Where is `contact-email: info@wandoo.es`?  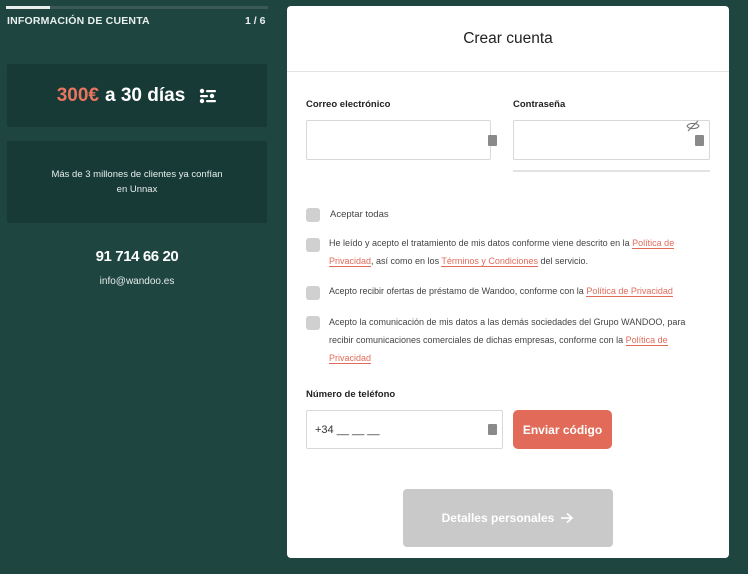
contact-email: info@wandoo.es is located at coordinates (137, 281).